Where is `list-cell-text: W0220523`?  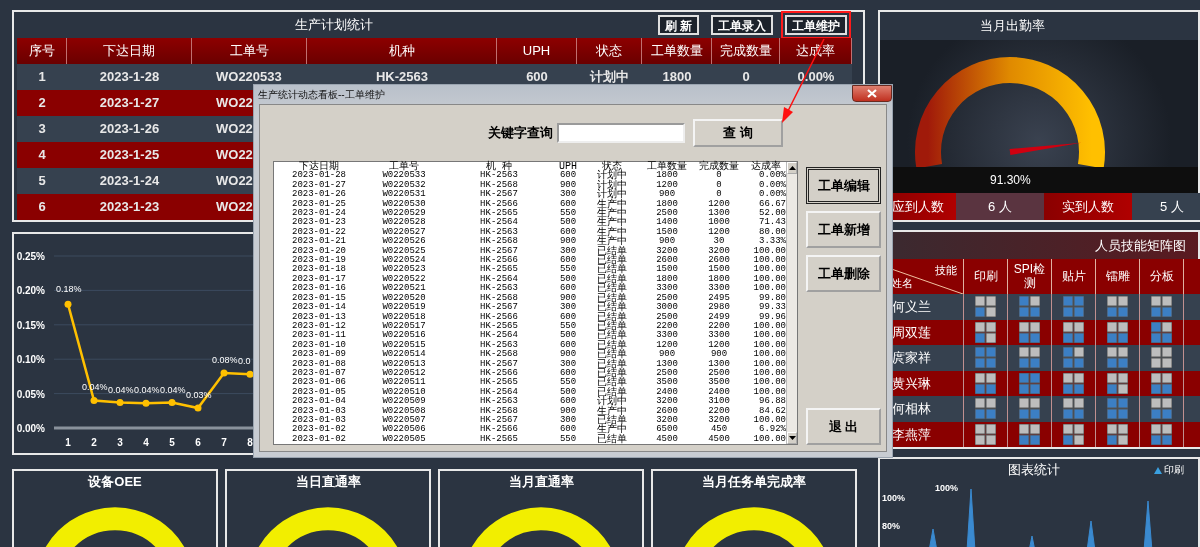 list-cell-text: W0220523 is located at coordinates (404, 270).